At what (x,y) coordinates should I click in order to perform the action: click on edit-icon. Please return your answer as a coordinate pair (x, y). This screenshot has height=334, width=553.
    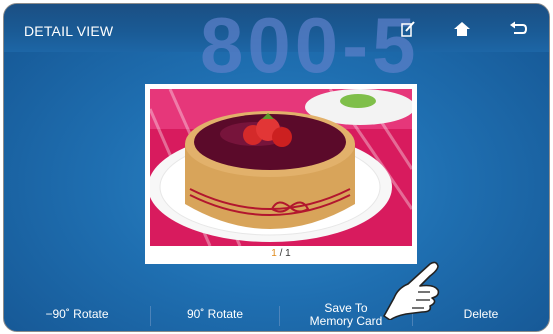
    Looking at the image, I should click on (408, 29).